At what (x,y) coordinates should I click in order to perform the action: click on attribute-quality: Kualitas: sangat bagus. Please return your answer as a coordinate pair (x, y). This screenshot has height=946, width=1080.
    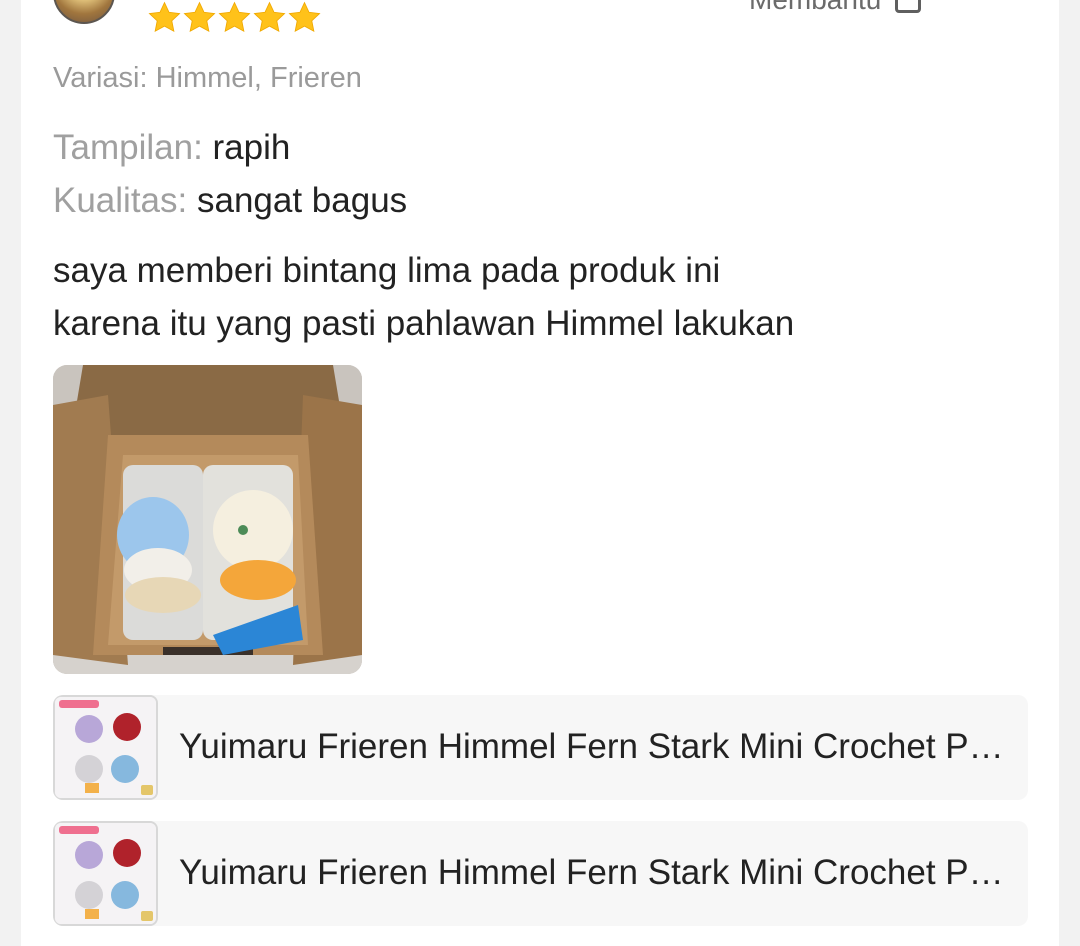
    Looking at the image, I should click on (230, 201).